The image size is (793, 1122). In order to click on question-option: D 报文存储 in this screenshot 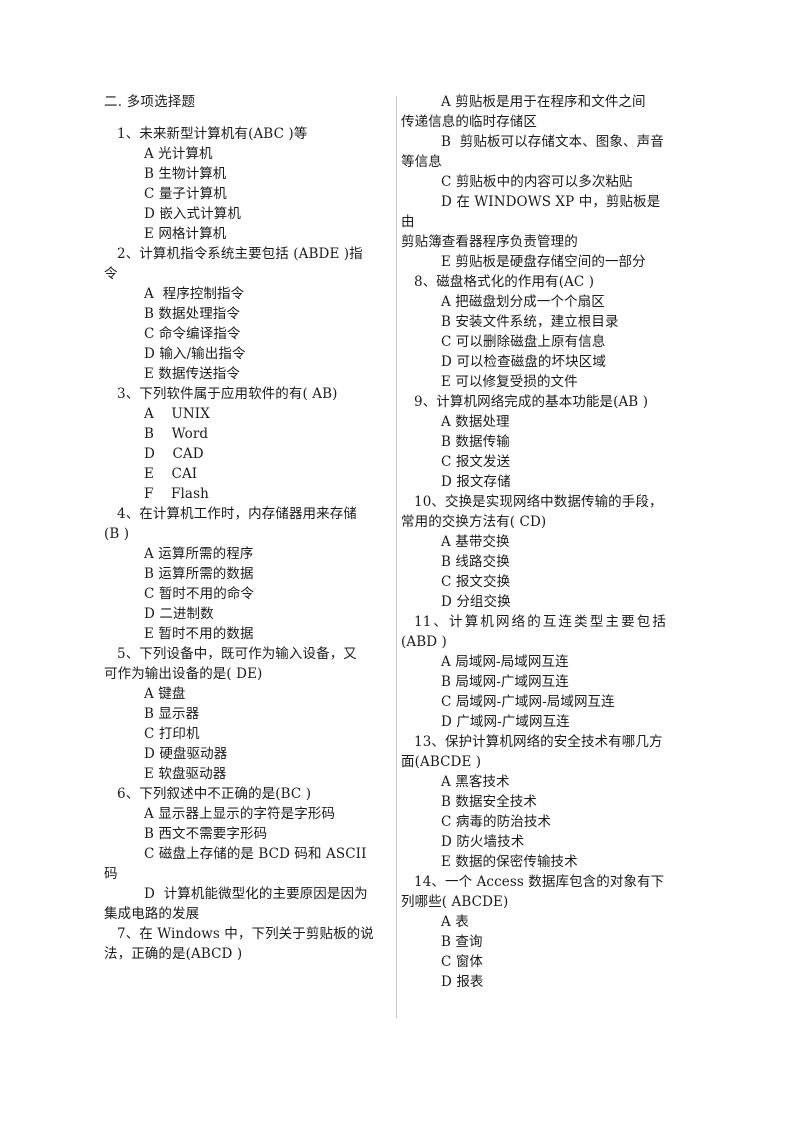, I will do `click(476, 482)`.